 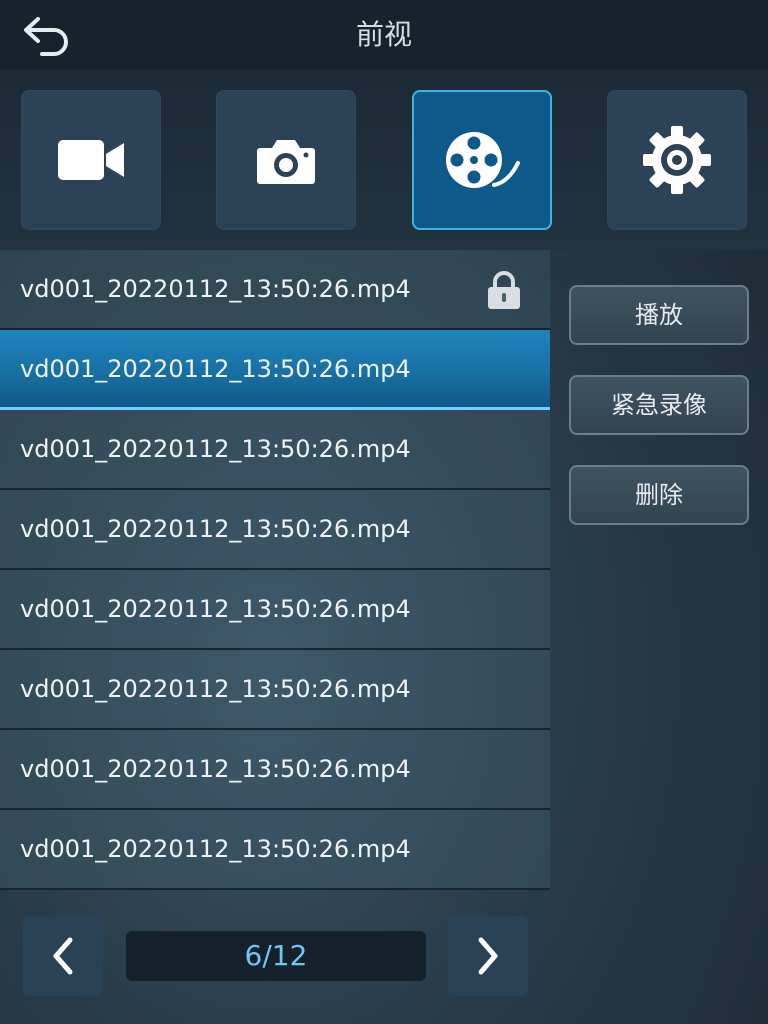 I want to click on top-bar: 前视, so click(x=384, y=35).